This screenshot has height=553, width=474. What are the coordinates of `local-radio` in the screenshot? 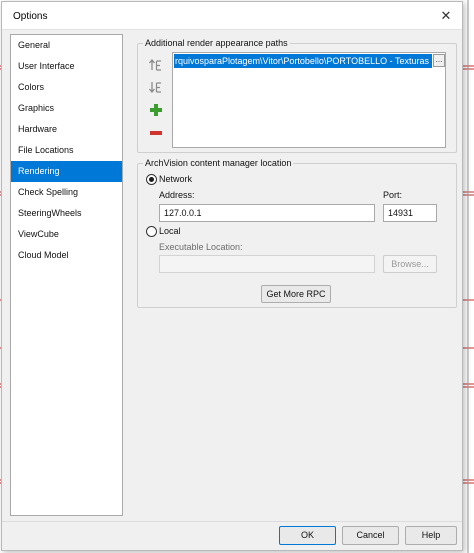 It's located at (151, 231).